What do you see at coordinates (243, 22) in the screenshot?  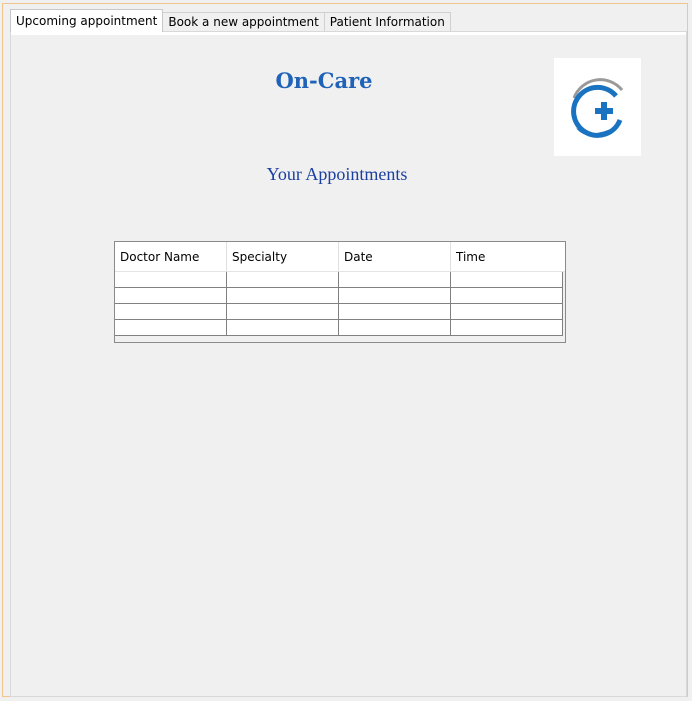 I see `tab-book-new-appointment: Book a new appointment` at bounding box center [243, 22].